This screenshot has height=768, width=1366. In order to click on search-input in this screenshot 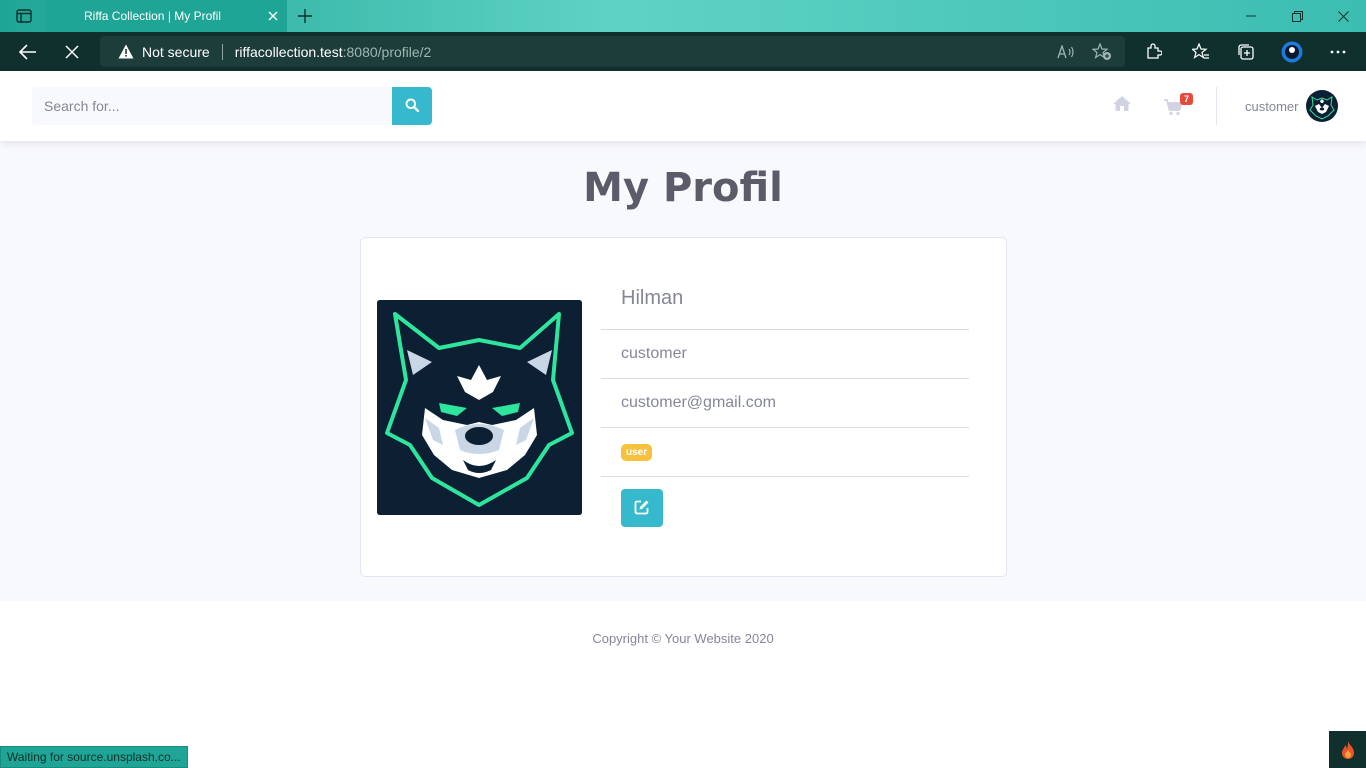, I will do `click(212, 106)`.